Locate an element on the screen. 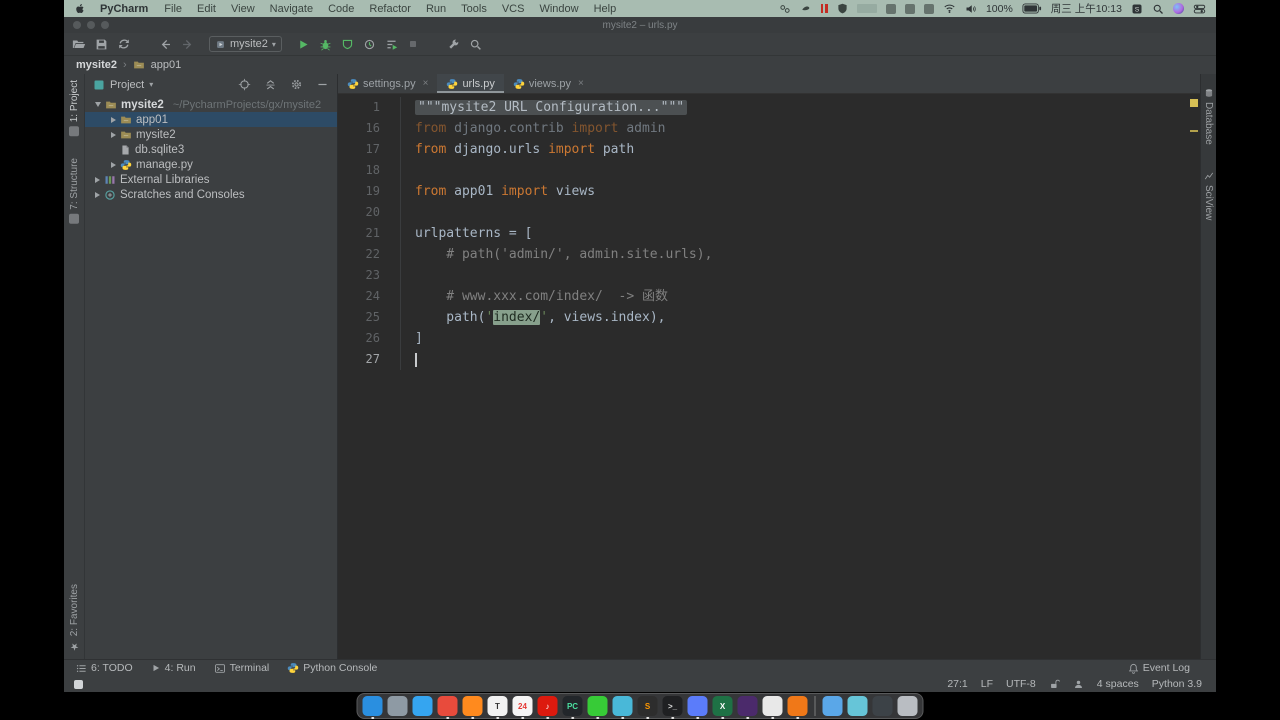  close-tab-icon: × is located at coordinates (581, 83).